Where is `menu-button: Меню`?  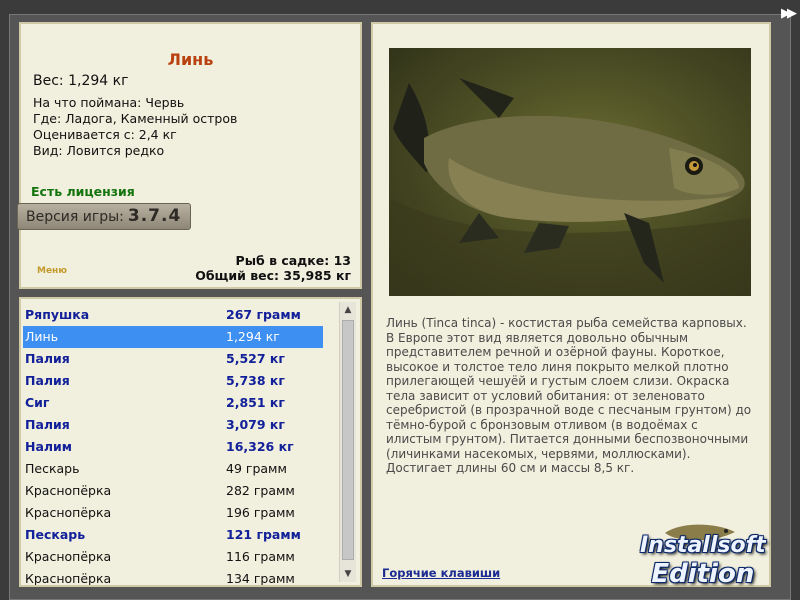
menu-button: Меню is located at coordinates (52, 271).